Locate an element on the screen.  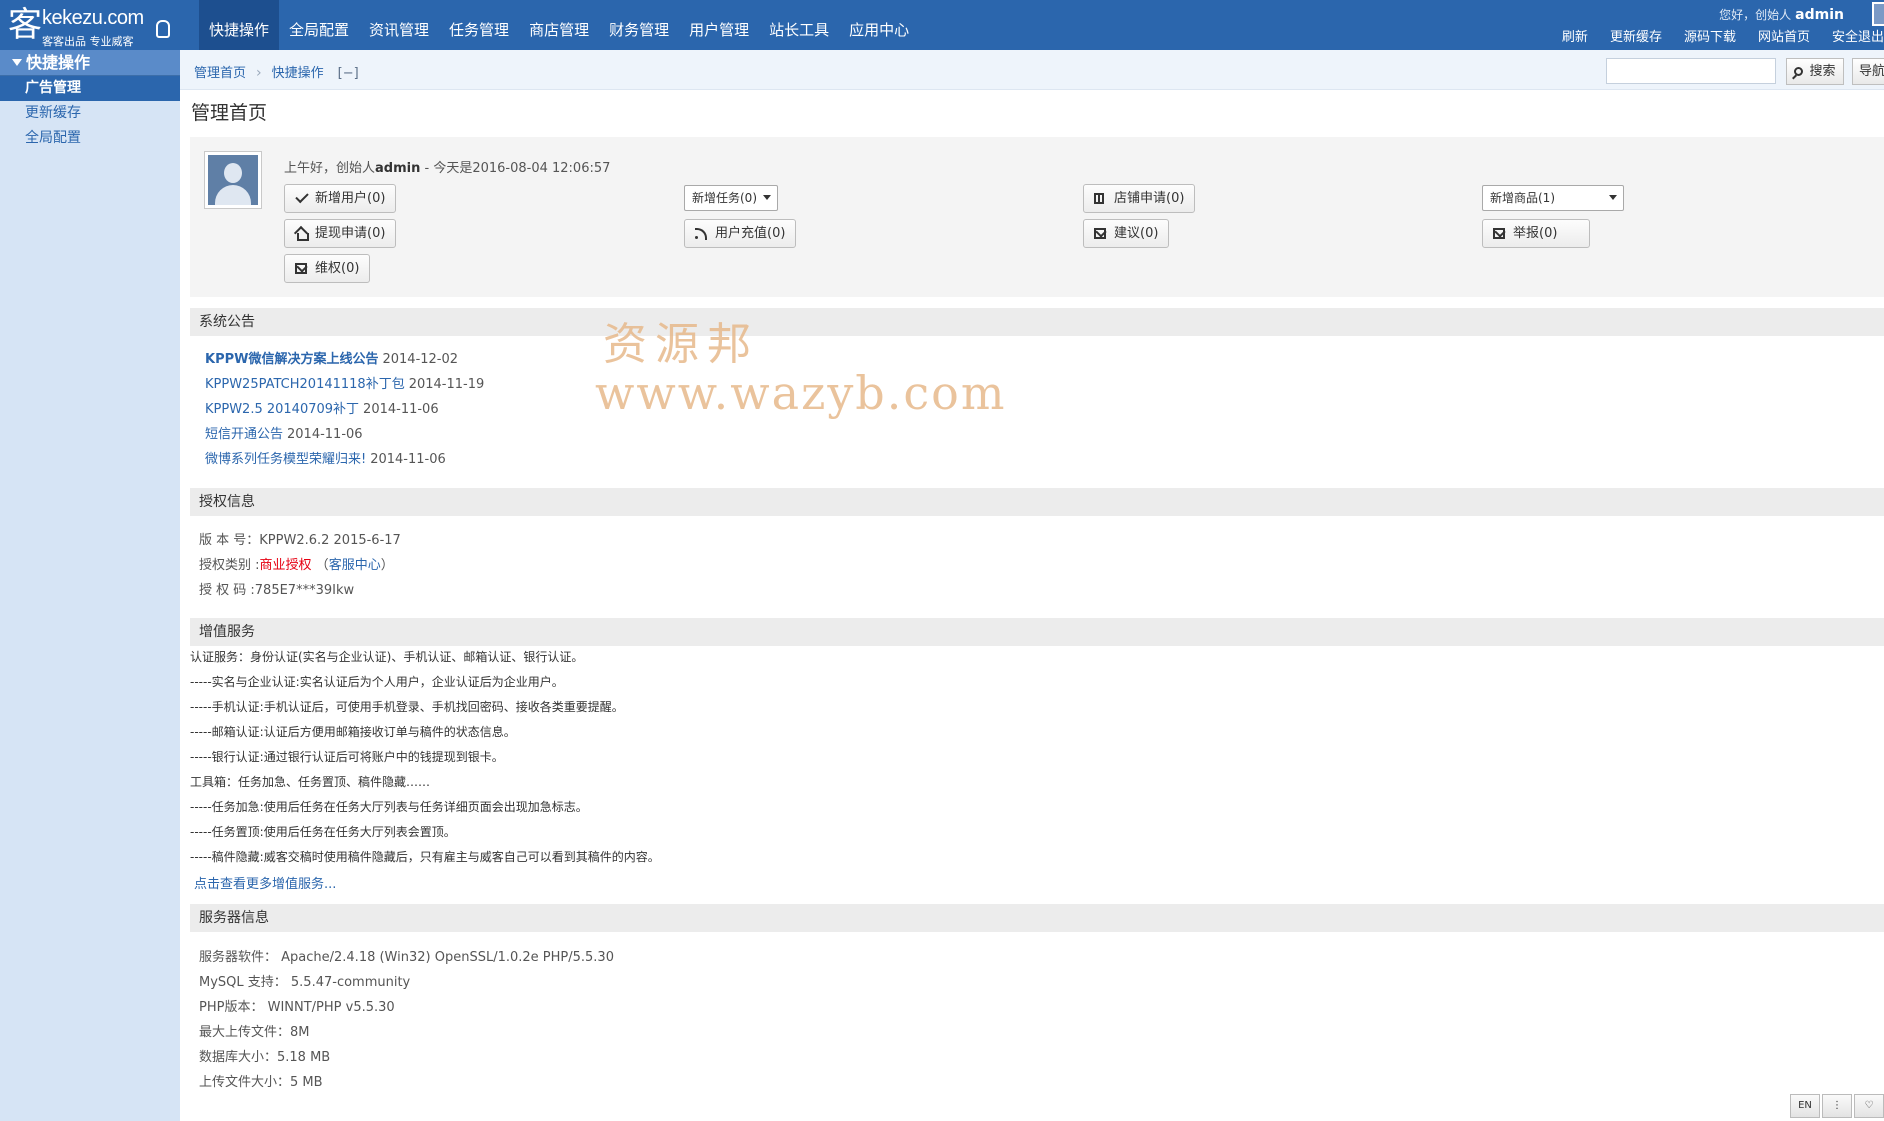
notice-item: 微博系列任务模型荣耀归来! 2014-11-06 is located at coordinates (325, 457).